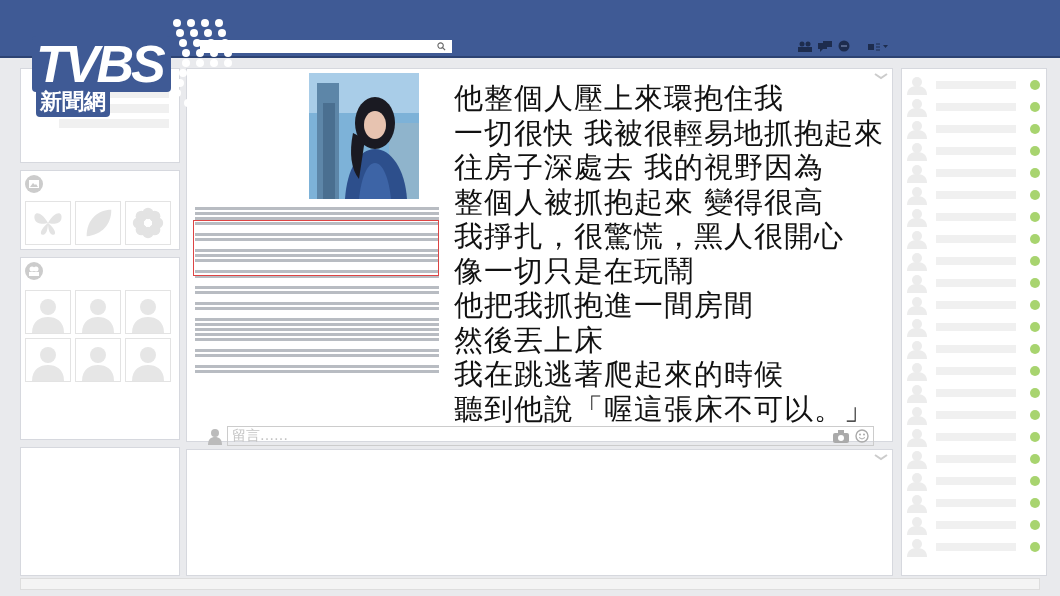 This screenshot has width=1060, height=596. I want to click on caption-line: 我在跳逃著爬起來的時候, so click(619, 374).